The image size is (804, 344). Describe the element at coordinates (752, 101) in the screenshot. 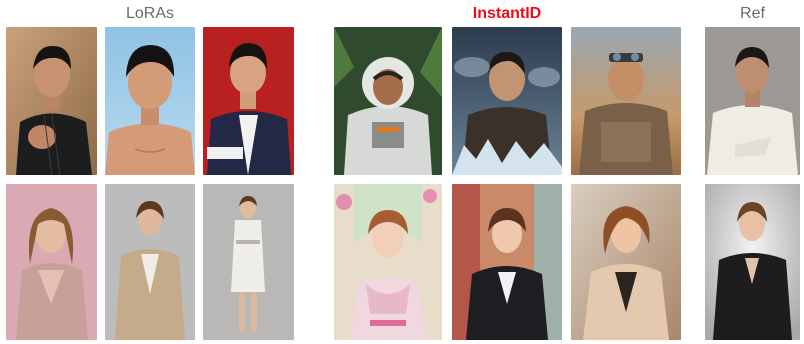

I see `ref-male-photo` at that location.